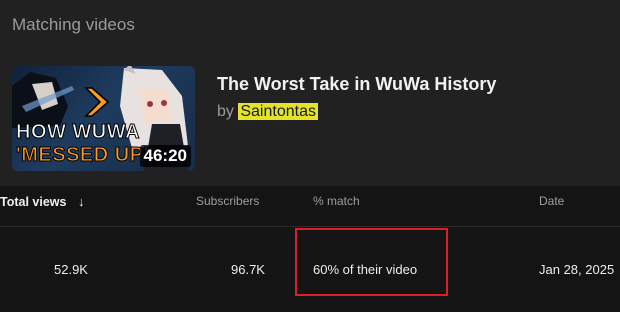  What do you see at coordinates (103, 118) in the screenshot?
I see `video-thumbnail: HOW WUWA 'MESSED UP' 46:20` at bounding box center [103, 118].